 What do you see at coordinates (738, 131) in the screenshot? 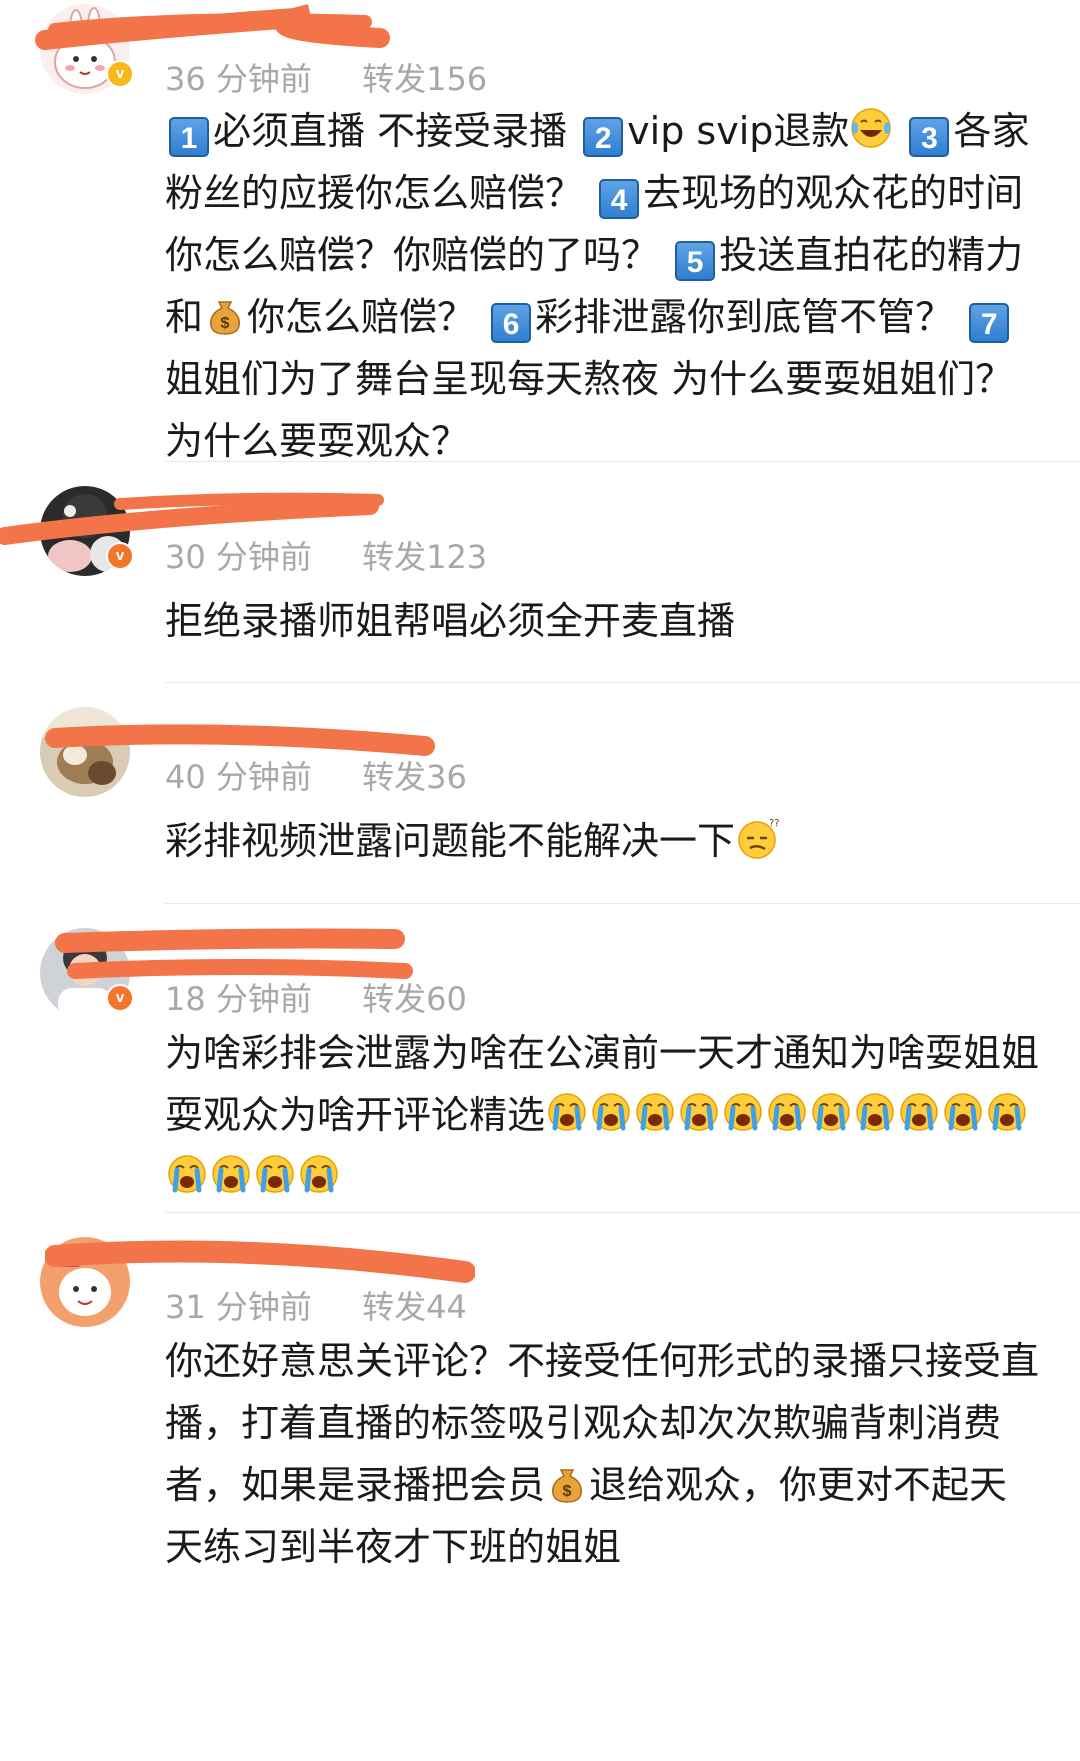
I see `comment-text-run: vip svip退款` at bounding box center [738, 131].